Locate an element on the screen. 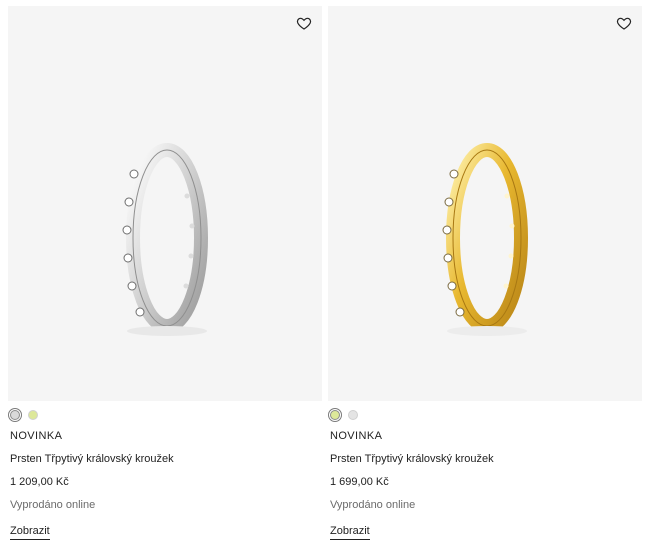 The width and height of the screenshot is (645, 560). product-price: 1 699,00 Kč is located at coordinates (359, 482).